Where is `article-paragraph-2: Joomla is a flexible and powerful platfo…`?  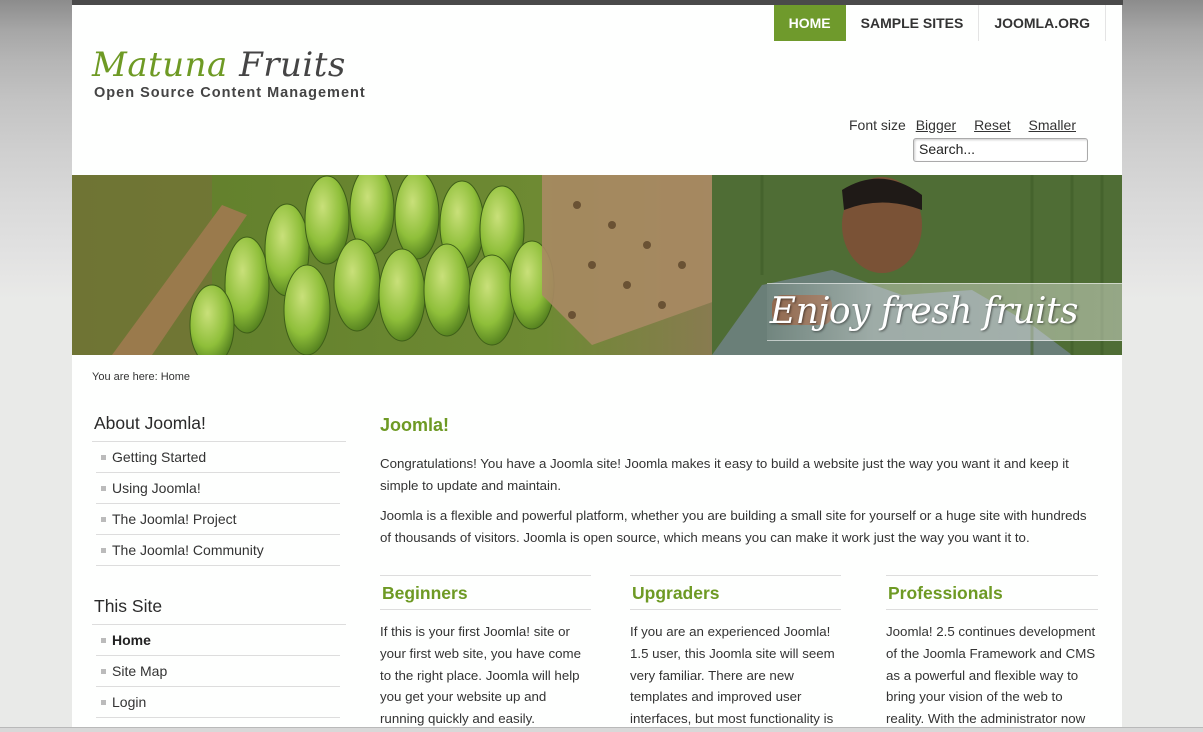 article-paragraph-2: Joomla is a flexible and powerful platfo… is located at coordinates (733, 526).